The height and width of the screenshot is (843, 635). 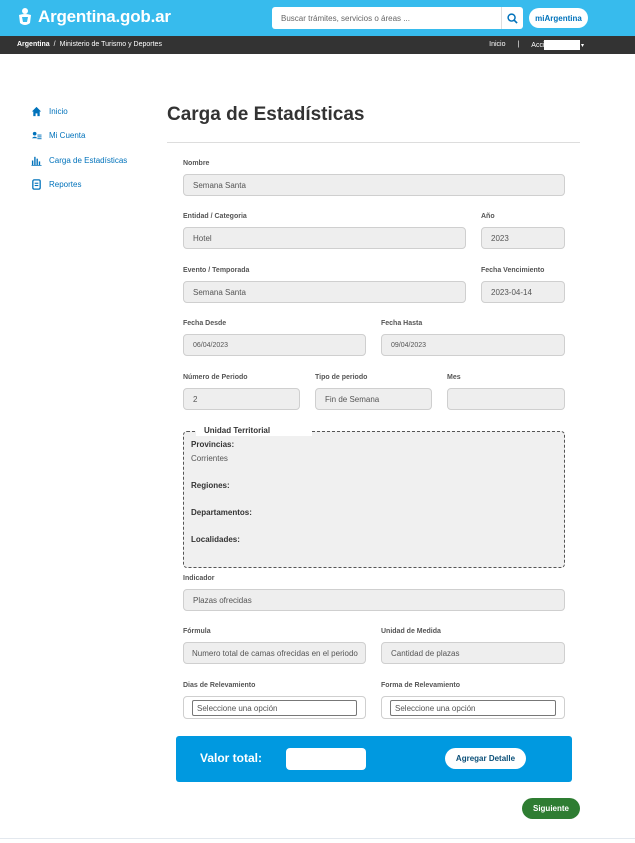 What do you see at coordinates (196, 163) in the screenshot?
I see `nombre-label: Nombre` at bounding box center [196, 163].